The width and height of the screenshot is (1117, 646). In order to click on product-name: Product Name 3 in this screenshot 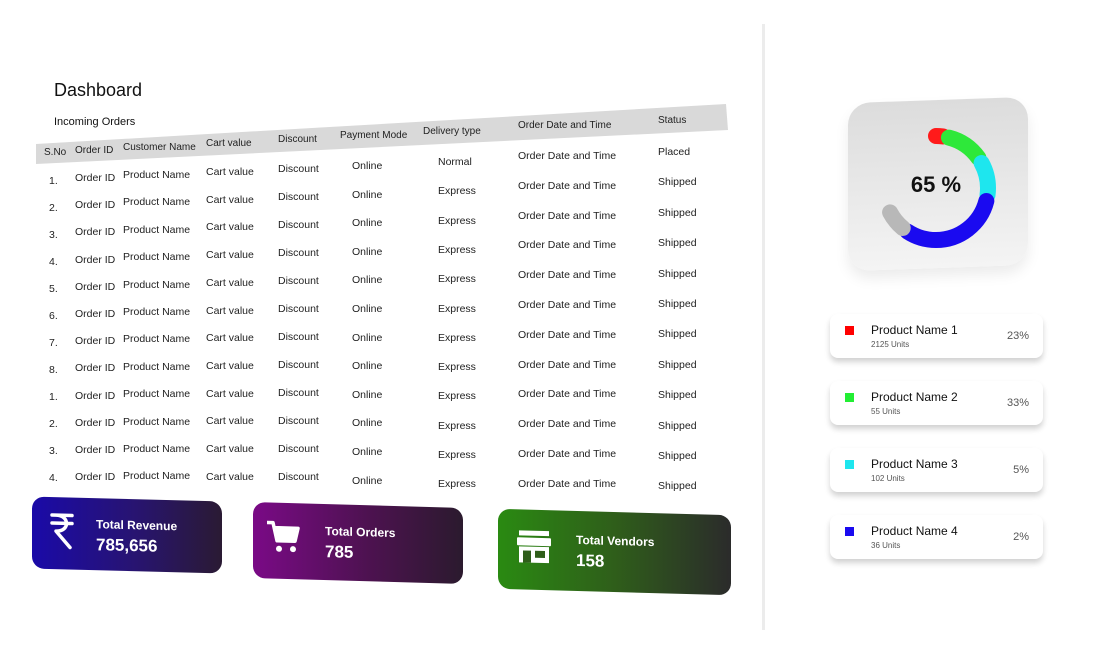, I will do `click(914, 464)`.